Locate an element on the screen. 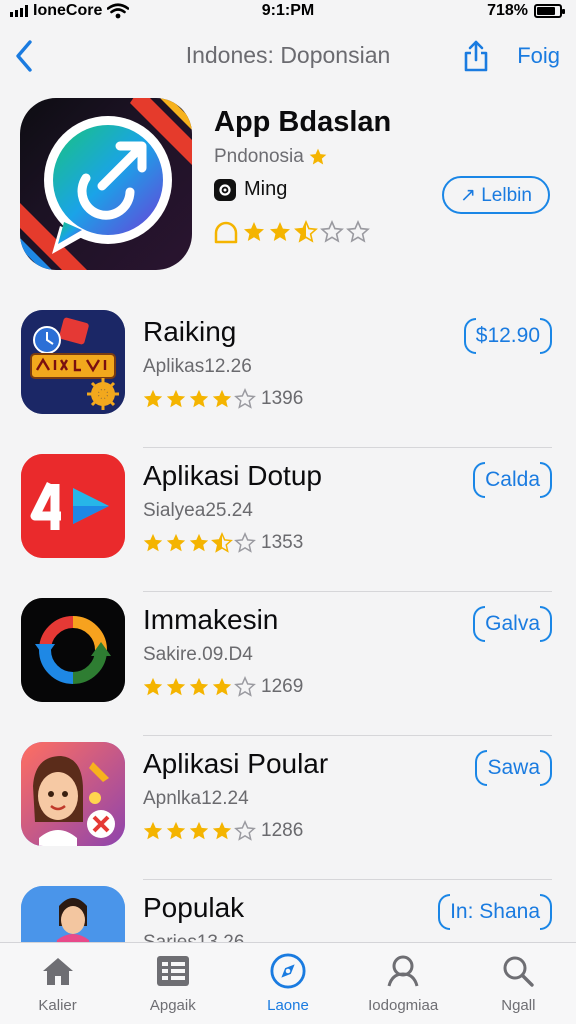 The width and height of the screenshot is (576, 1024). get-button-label: $12.90 is located at coordinates (507, 335).